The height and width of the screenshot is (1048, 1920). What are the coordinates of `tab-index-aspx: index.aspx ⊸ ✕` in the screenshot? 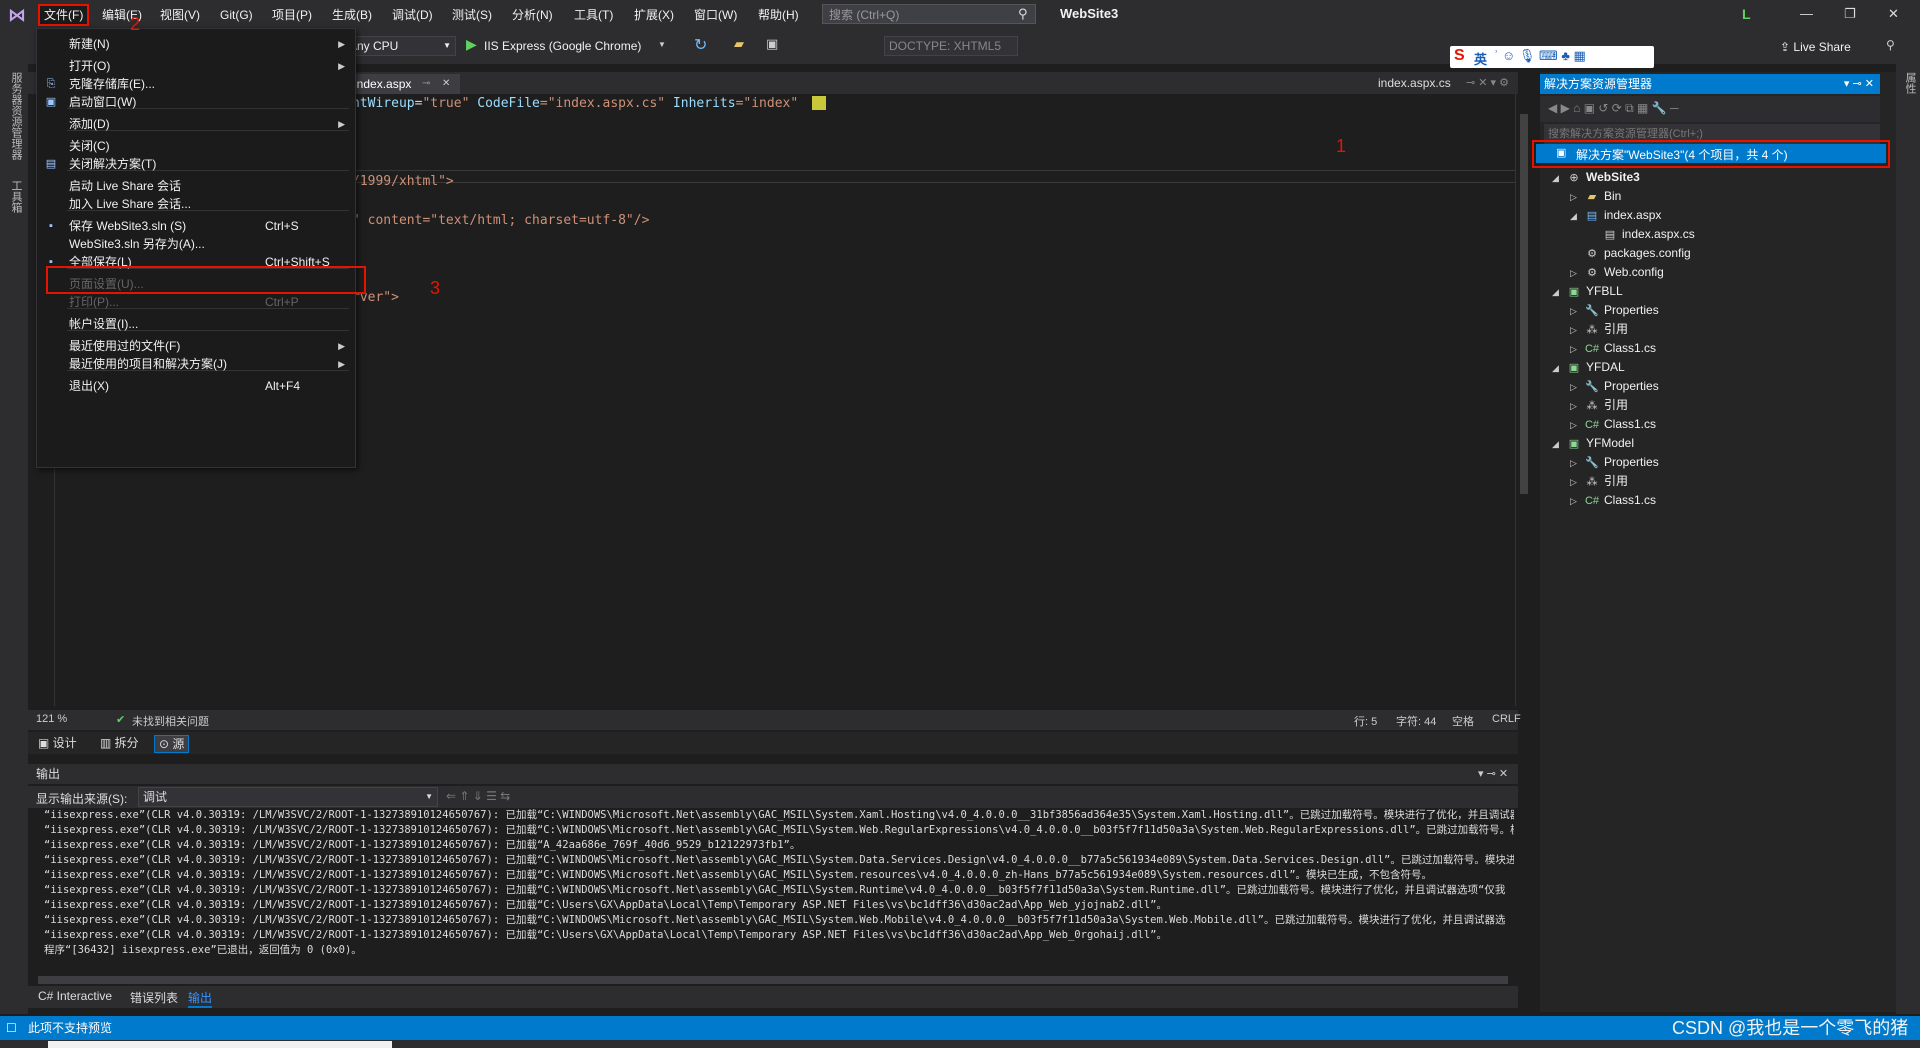 It's located at (405, 84).